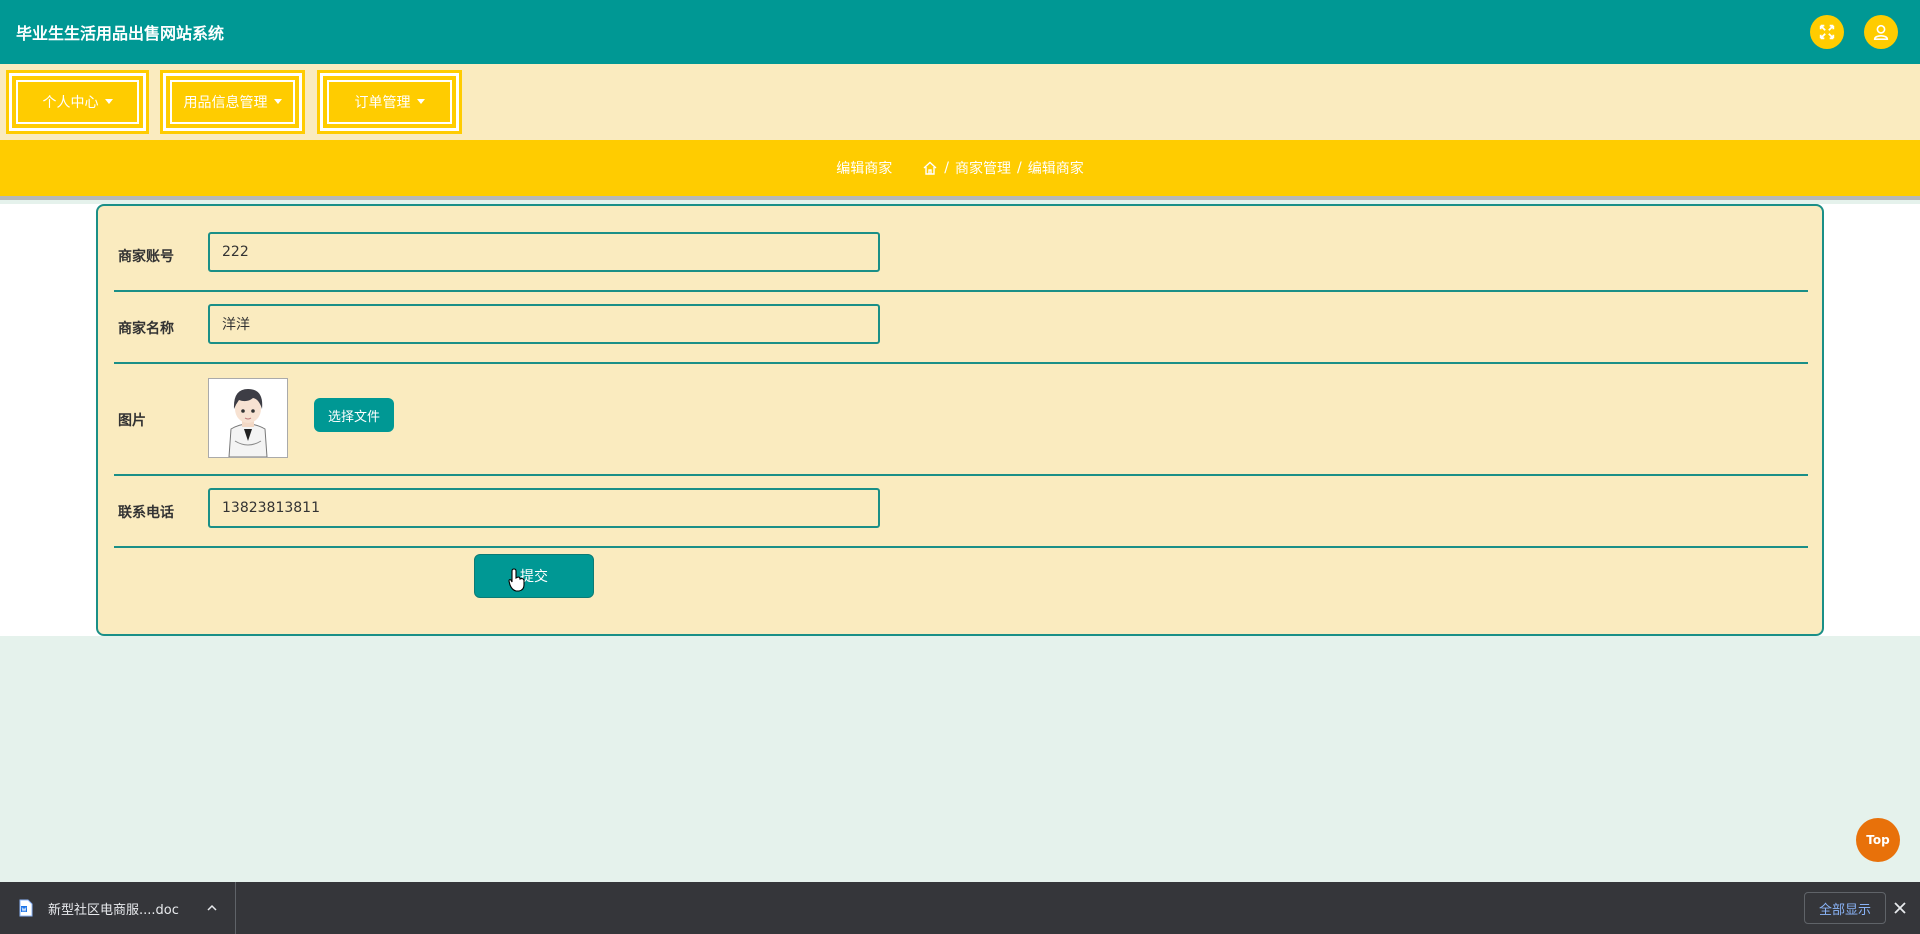  What do you see at coordinates (961, 256) in the screenshot?
I see `form-row-account: 商家账号` at bounding box center [961, 256].